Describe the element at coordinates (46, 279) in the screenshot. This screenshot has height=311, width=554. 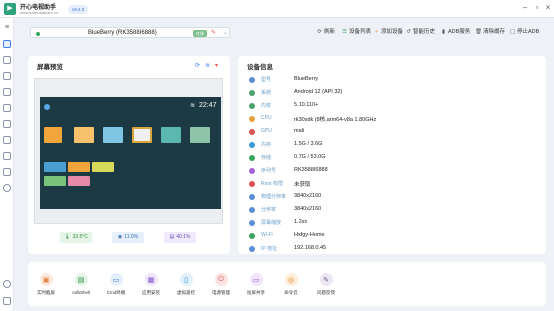
I see `screenshot-icon: ▣` at that location.